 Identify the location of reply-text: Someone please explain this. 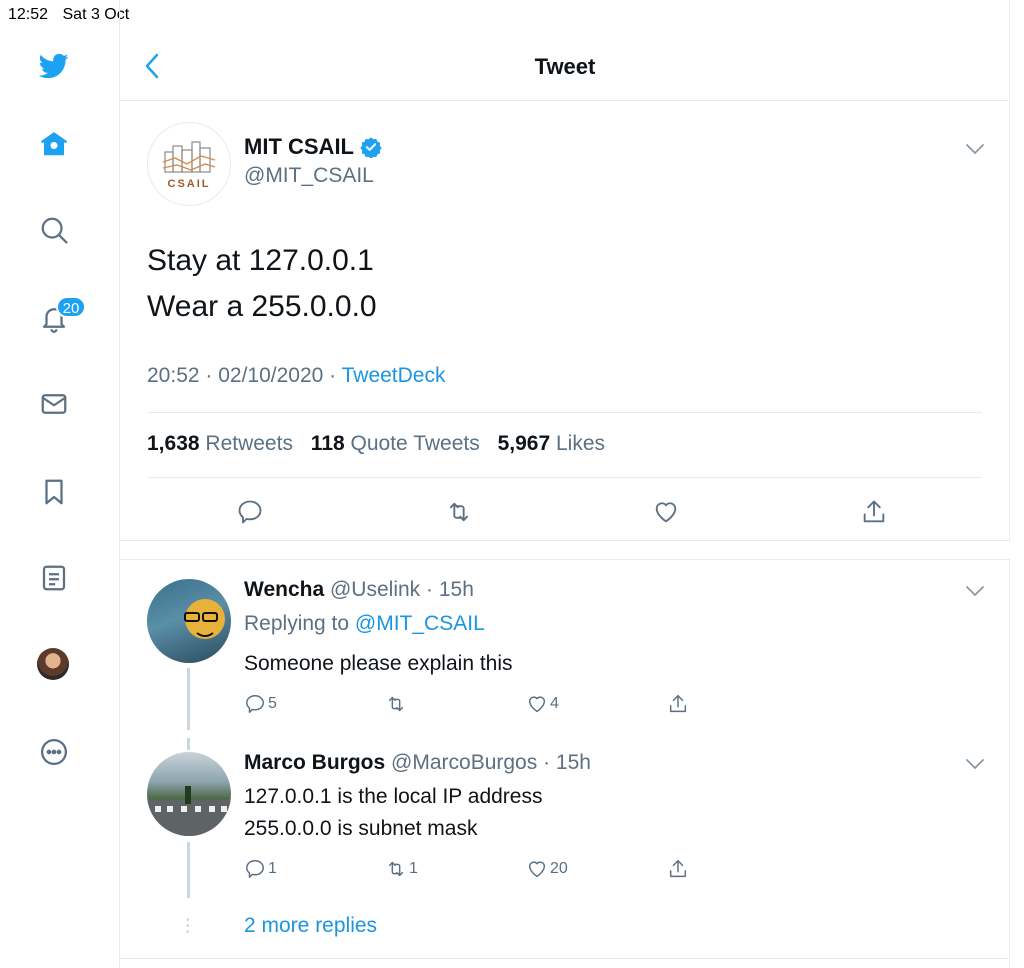
(378, 664).